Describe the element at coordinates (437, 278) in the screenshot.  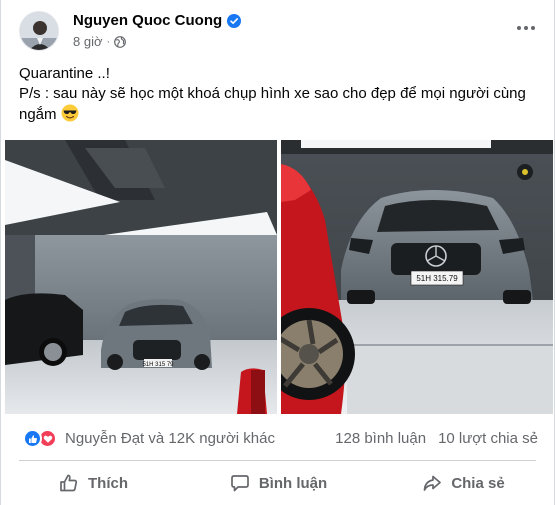
I see `license-plate-right: 51H 315.79` at that location.